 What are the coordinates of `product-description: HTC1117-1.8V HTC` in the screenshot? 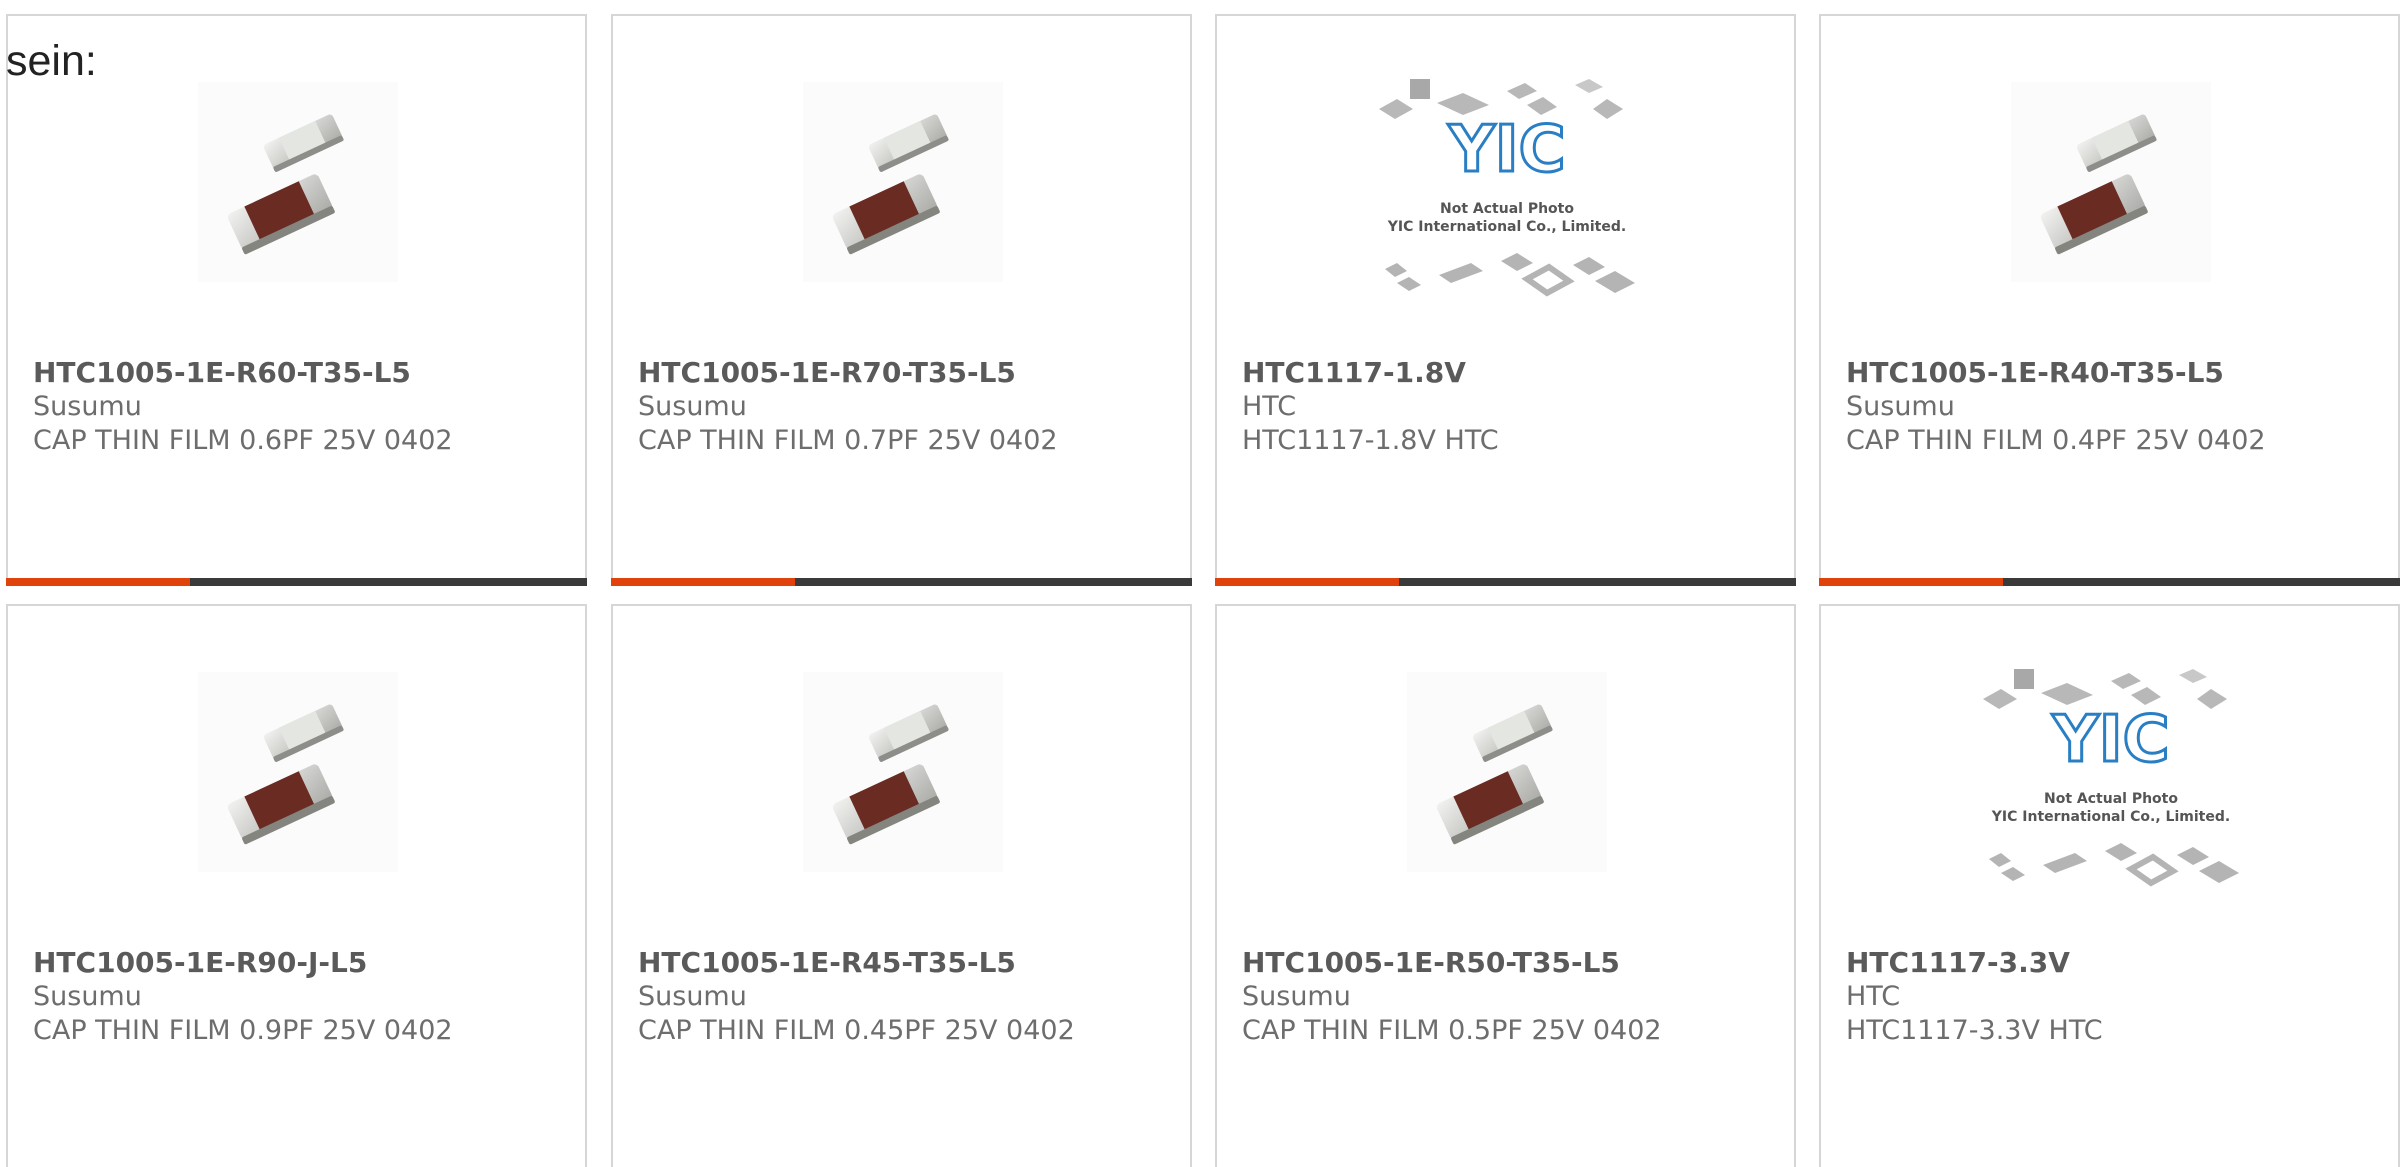 It's located at (1370, 440).